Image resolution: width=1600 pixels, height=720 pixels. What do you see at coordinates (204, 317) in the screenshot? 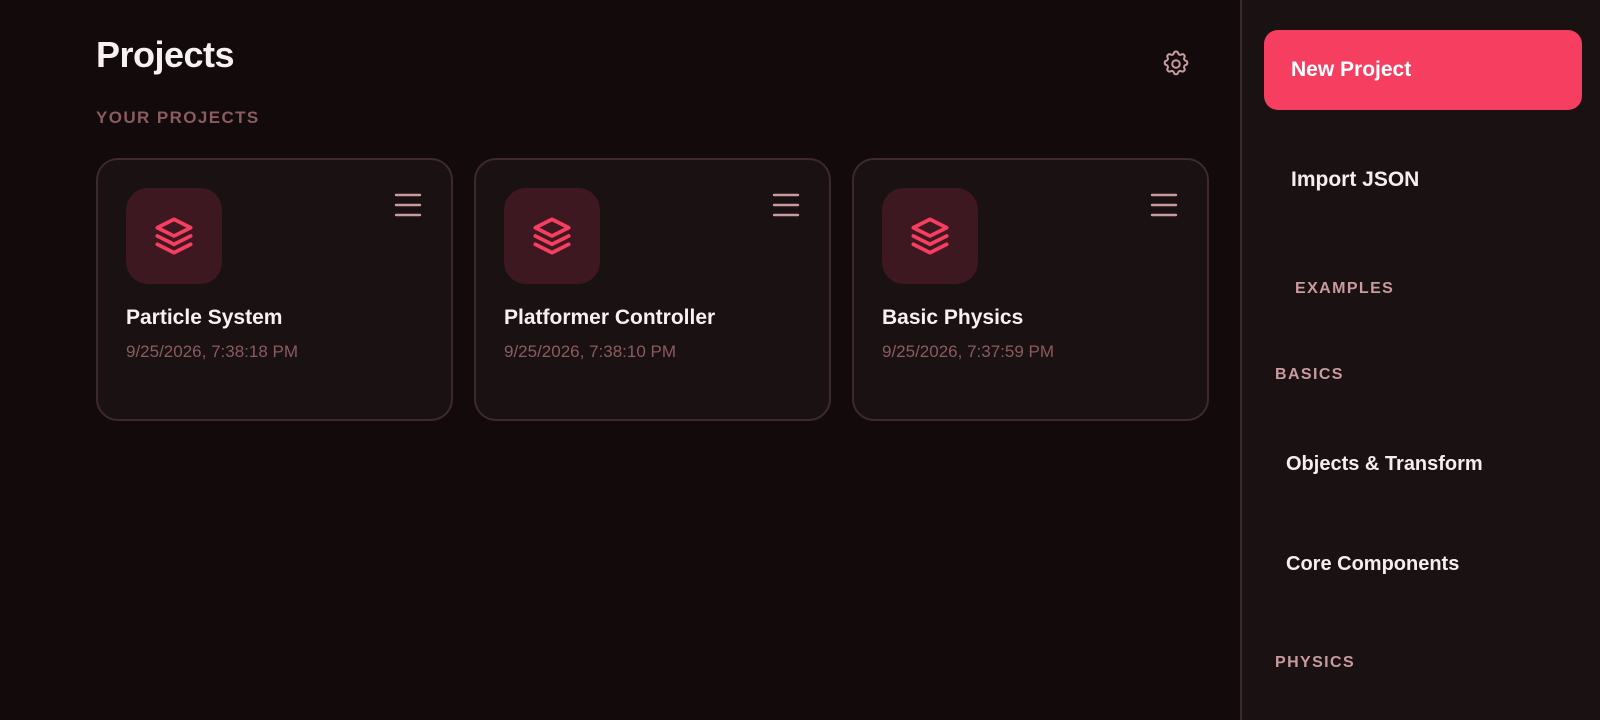
I see `project-name: Particle System` at bounding box center [204, 317].